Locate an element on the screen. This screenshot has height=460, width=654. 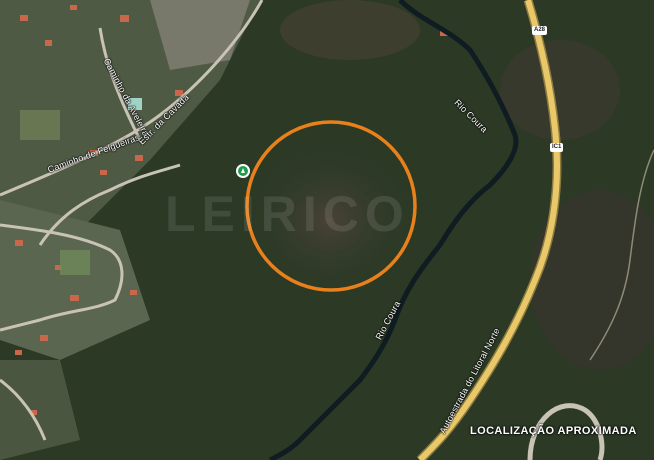
watermark: LEIRICO is located at coordinates (287, 214).